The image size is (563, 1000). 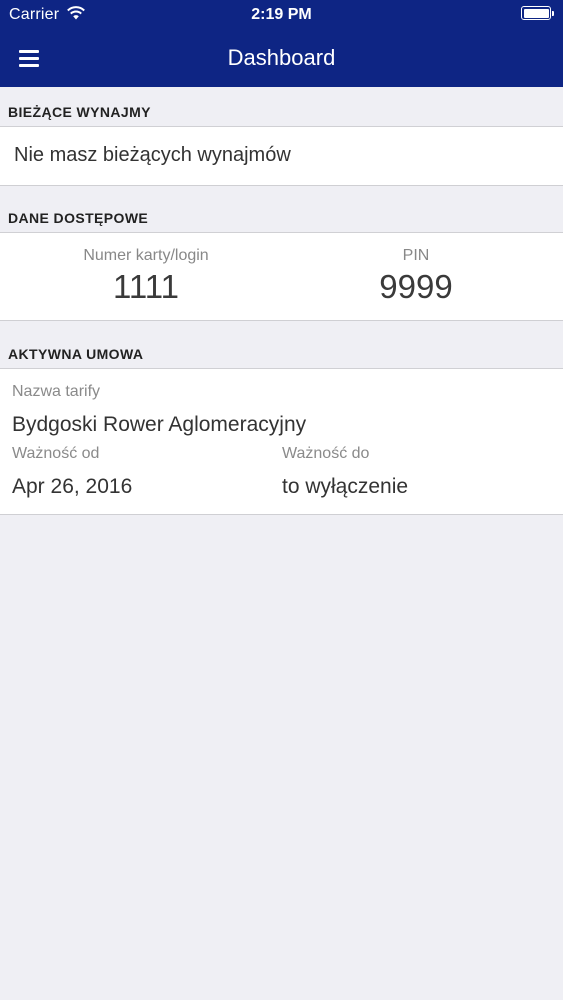 What do you see at coordinates (326, 453) in the screenshot?
I see `valid-to-label: Ważność do` at bounding box center [326, 453].